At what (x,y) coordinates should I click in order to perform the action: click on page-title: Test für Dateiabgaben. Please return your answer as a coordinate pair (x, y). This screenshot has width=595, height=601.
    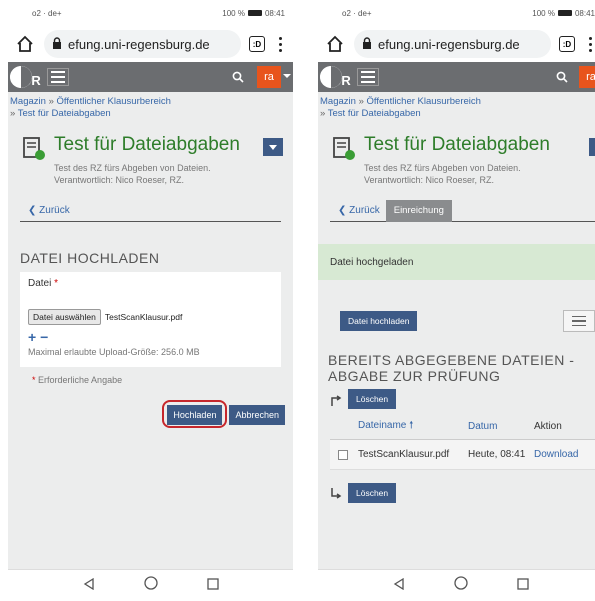
    Looking at the image, I should click on (147, 144).